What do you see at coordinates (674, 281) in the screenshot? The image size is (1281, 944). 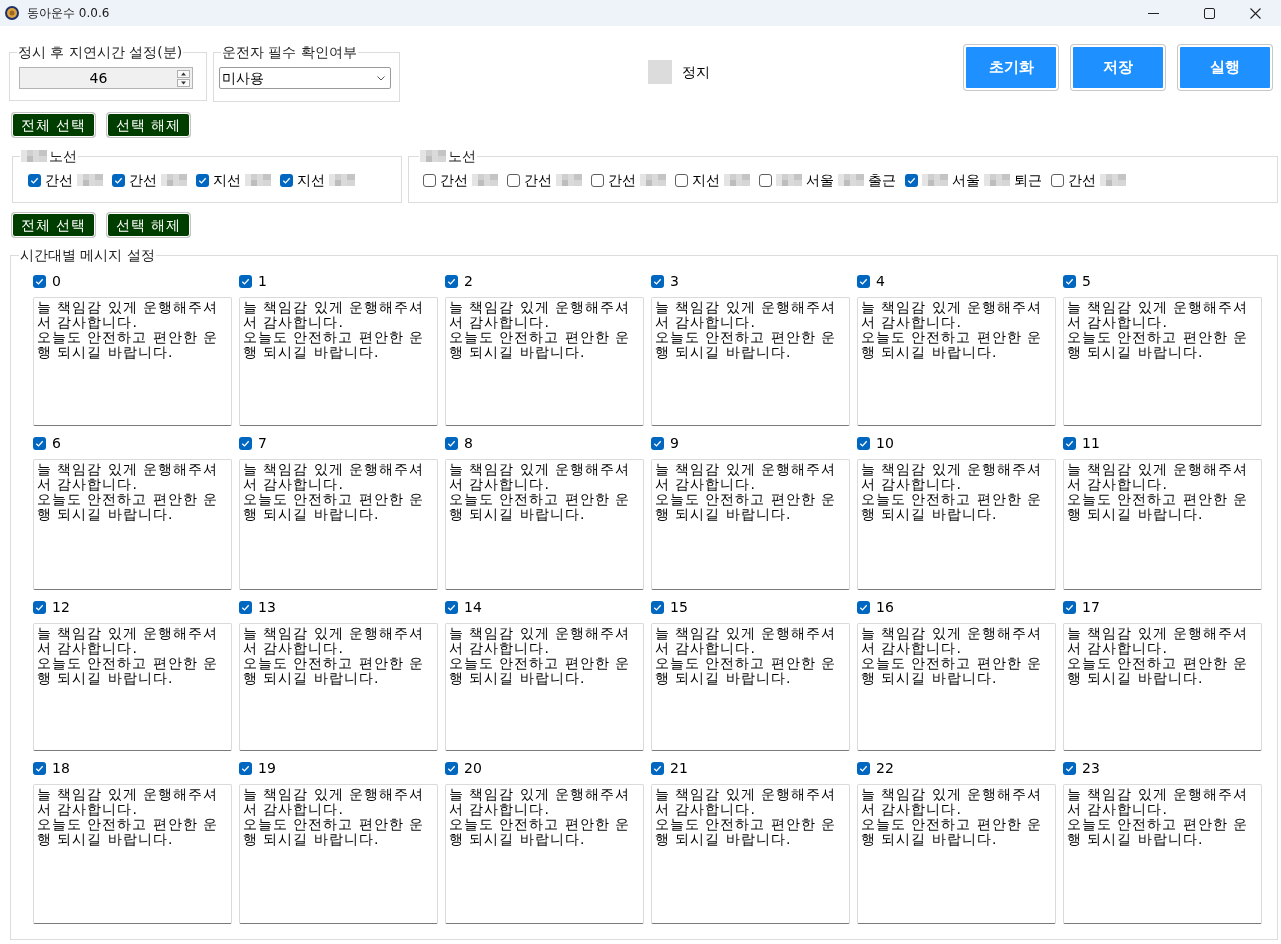 I see `hour-label: 3` at bounding box center [674, 281].